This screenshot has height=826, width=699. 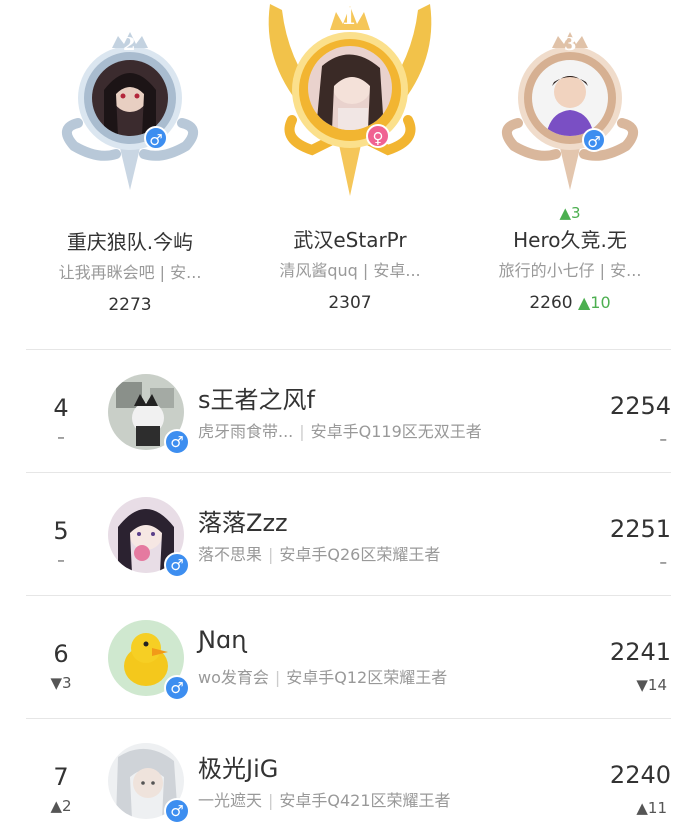 I want to click on list-row: 5 – ♂ 落落Zzz 落不思果 | 安卓手Q26区荣耀王者 2251 –, so click(x=348, y=533).